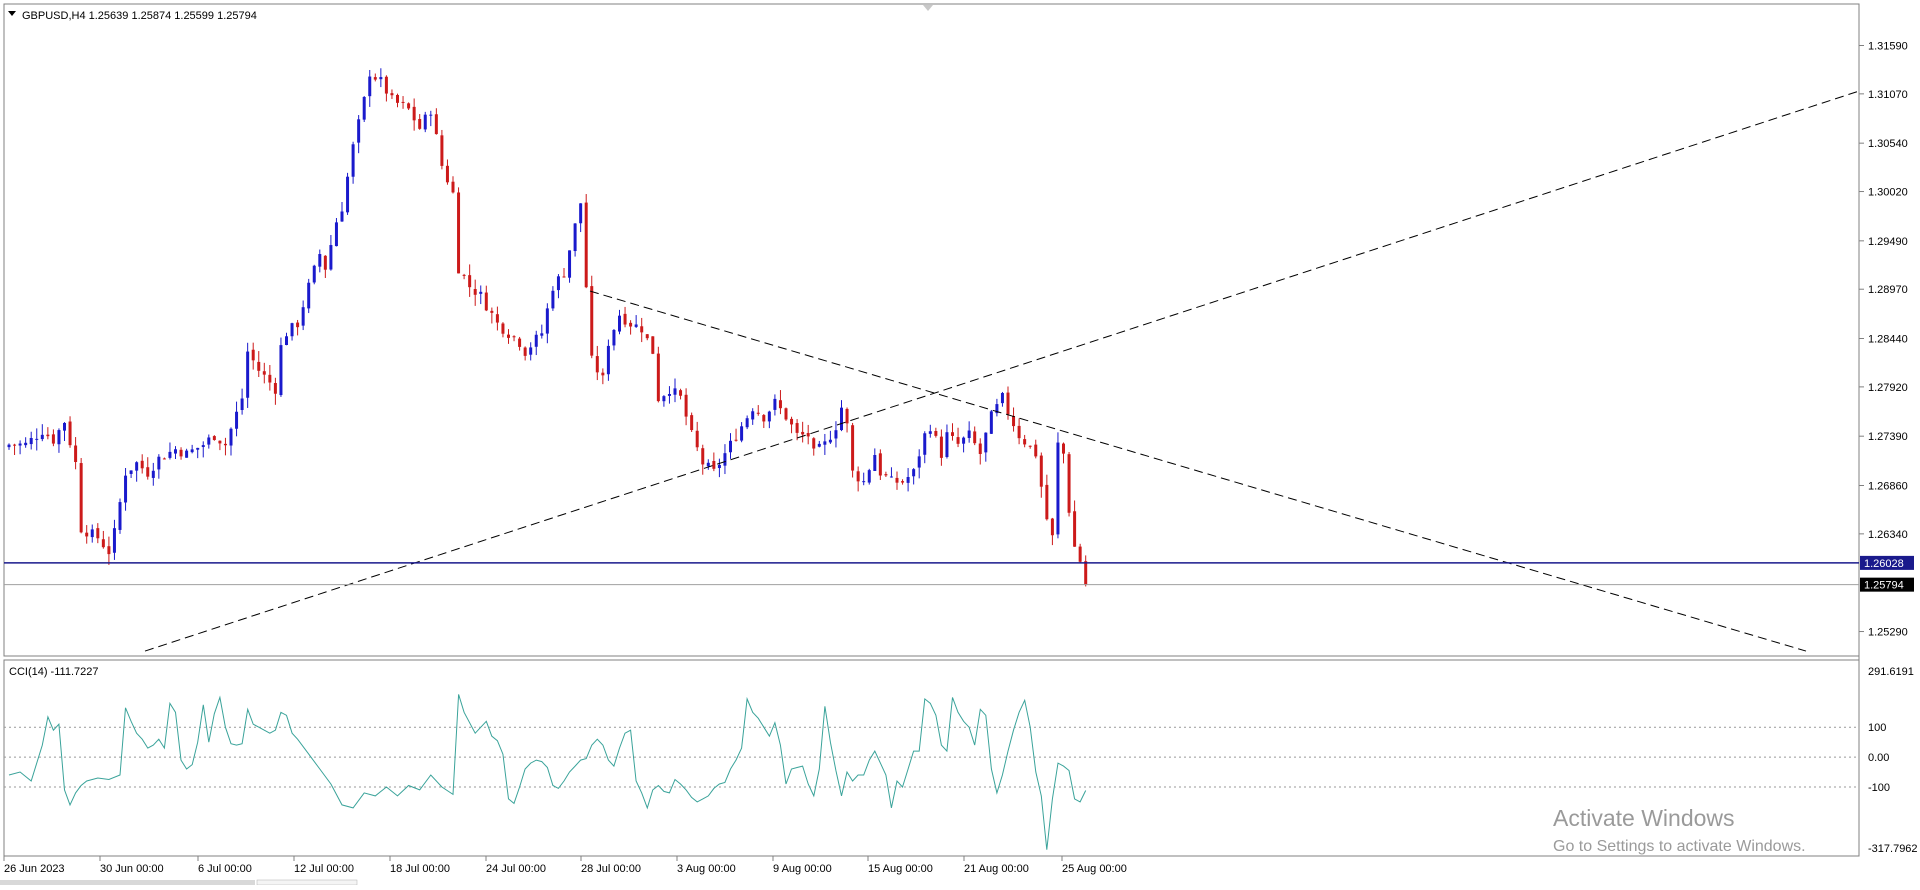  What do you see at coordinates (1644, 818) in the screenshot?
I see `watermark-title: Activate Windows` at bounding box center [1644, 818].